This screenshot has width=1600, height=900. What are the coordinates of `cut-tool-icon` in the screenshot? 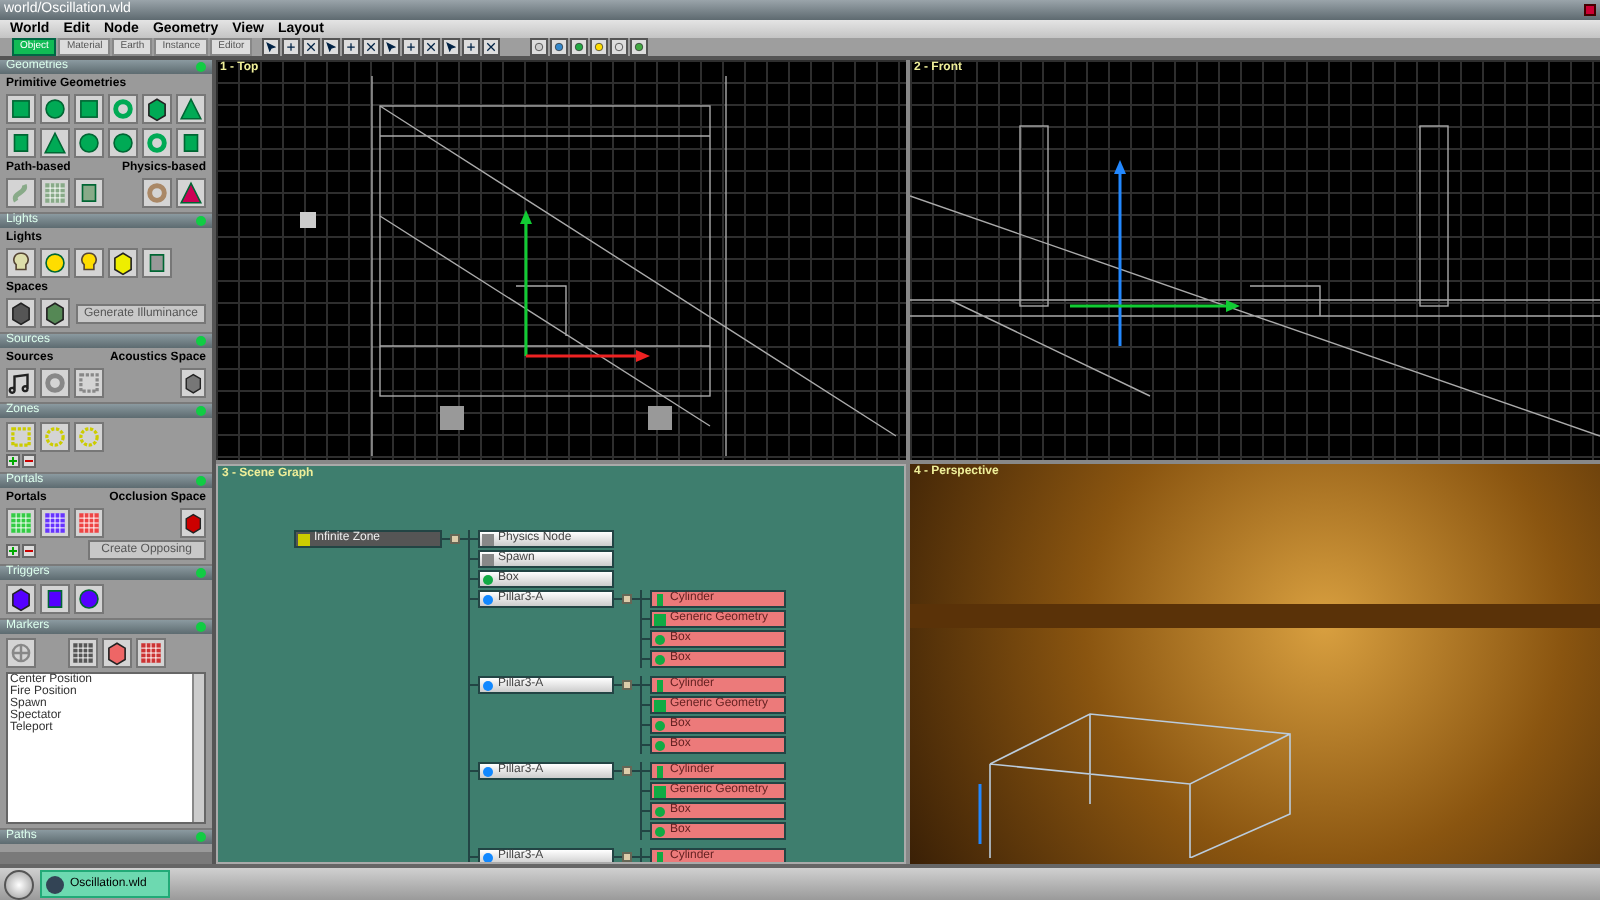 It's located at (491, 47).